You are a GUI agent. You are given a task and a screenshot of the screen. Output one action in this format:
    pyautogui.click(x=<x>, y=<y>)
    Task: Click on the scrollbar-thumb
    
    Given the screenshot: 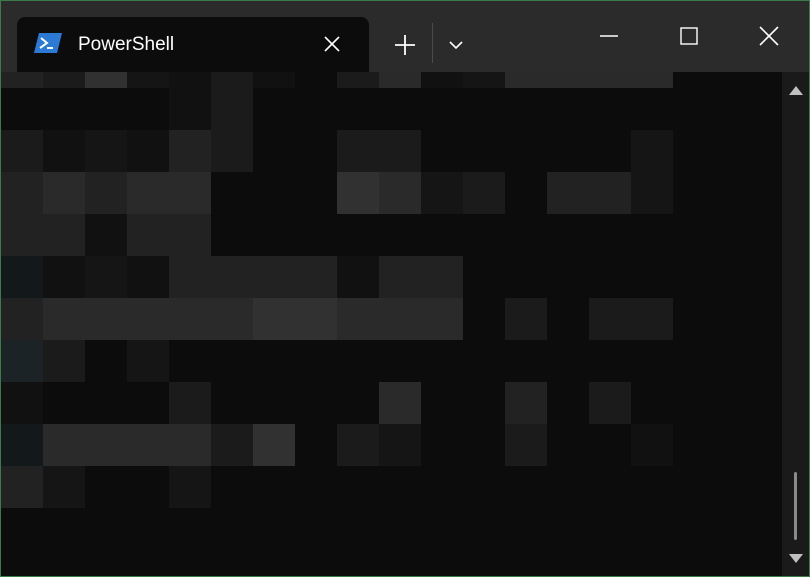 What is the action you would take?
    pyautogui.click(x=795, y=506)
    